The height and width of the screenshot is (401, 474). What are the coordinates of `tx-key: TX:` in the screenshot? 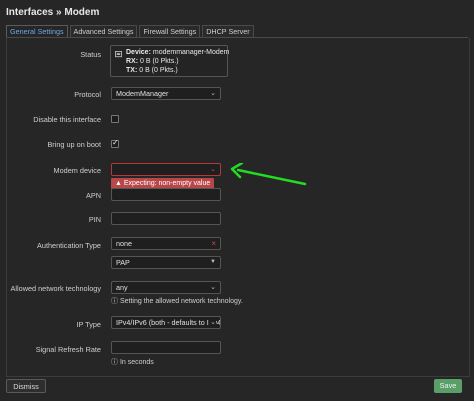 It's located at (132, 70).